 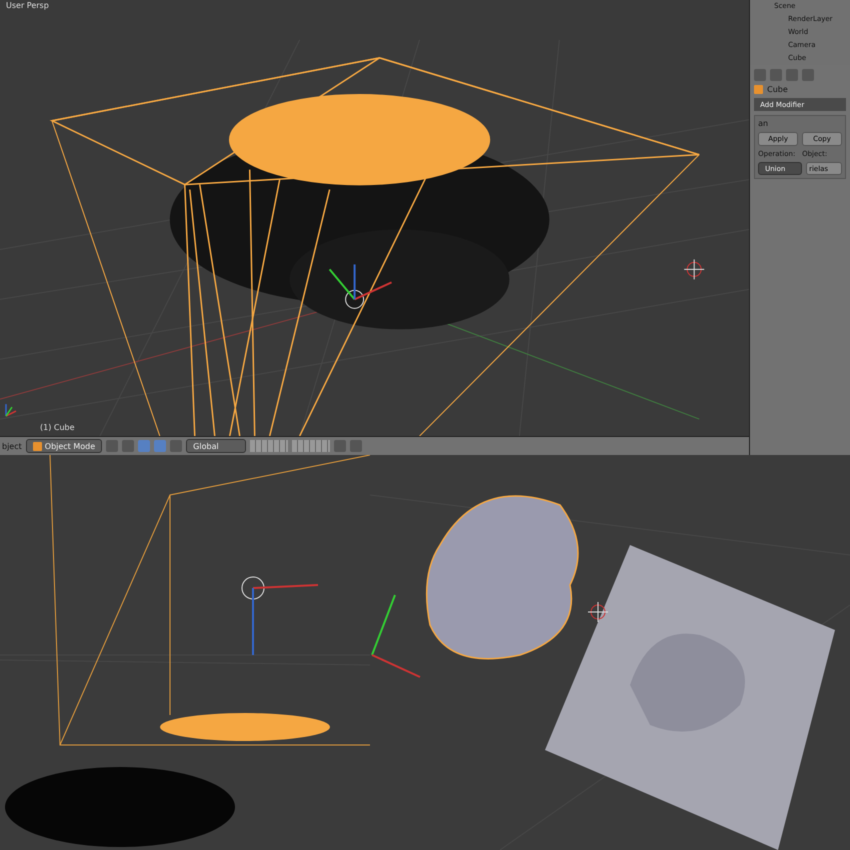 What do you see at coordinates (57, 427) in the screenshot?
I see `object-label: (1) Cube` at bounding box center [57, 427].